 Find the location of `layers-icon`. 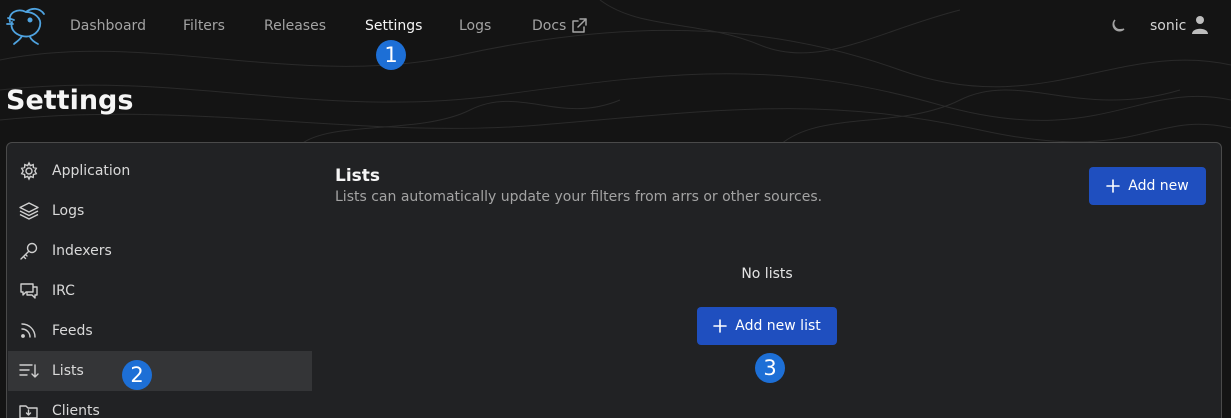

layers-icon is located at coordinates (29, 211).